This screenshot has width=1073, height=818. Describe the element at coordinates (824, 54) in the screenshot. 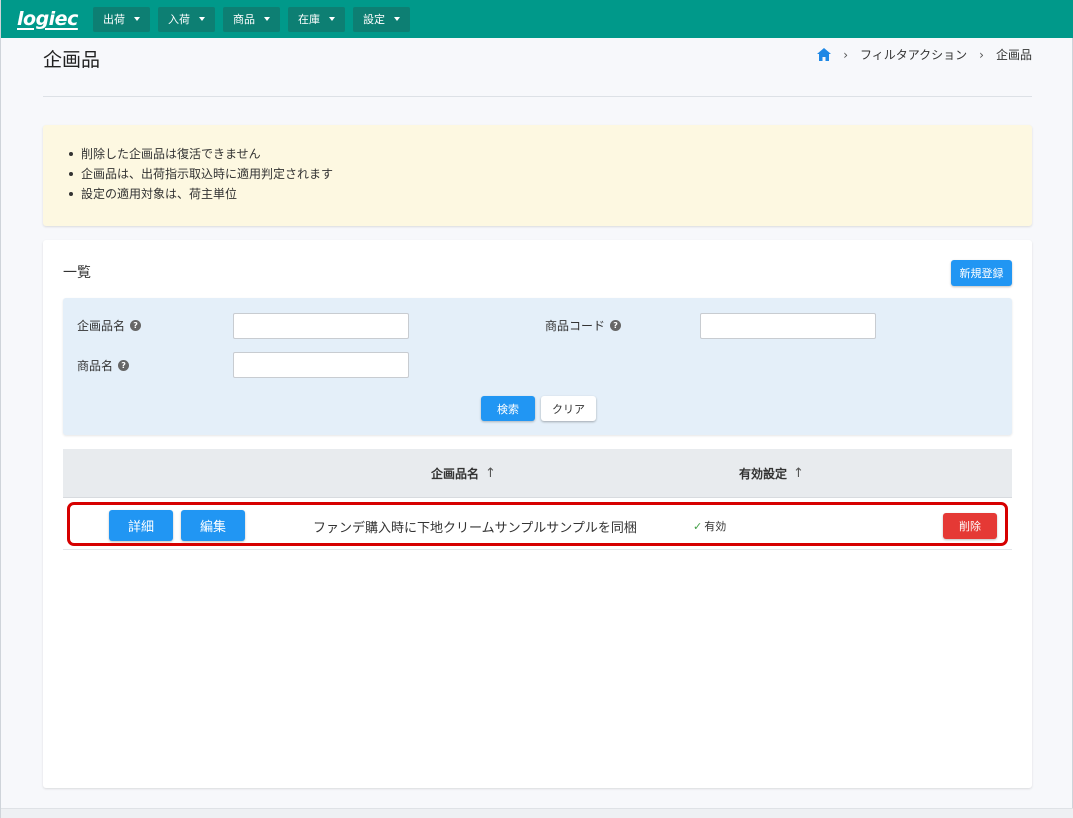

I see `home-icon` at that location.